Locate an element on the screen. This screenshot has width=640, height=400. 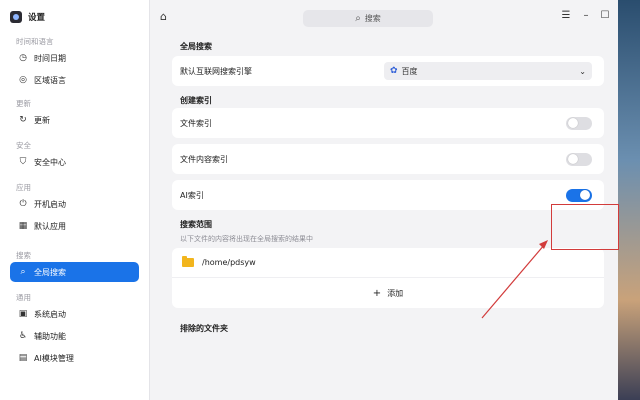
content-index-row: 文件内容索引 is located at coordinates (388, 159).